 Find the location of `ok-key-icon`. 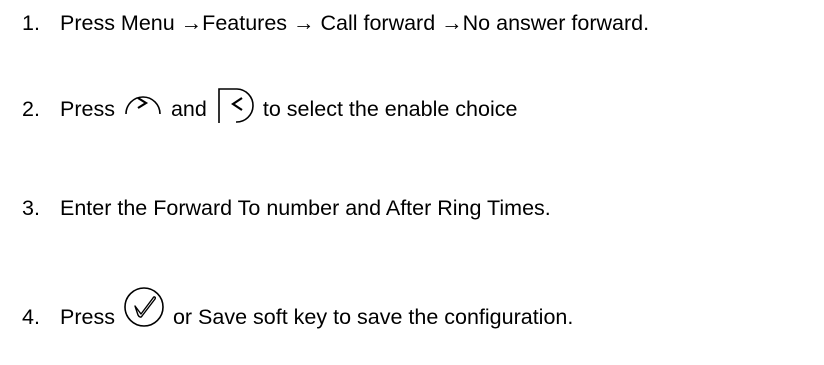

ok-key-icon is located at coordinates (144, 307).